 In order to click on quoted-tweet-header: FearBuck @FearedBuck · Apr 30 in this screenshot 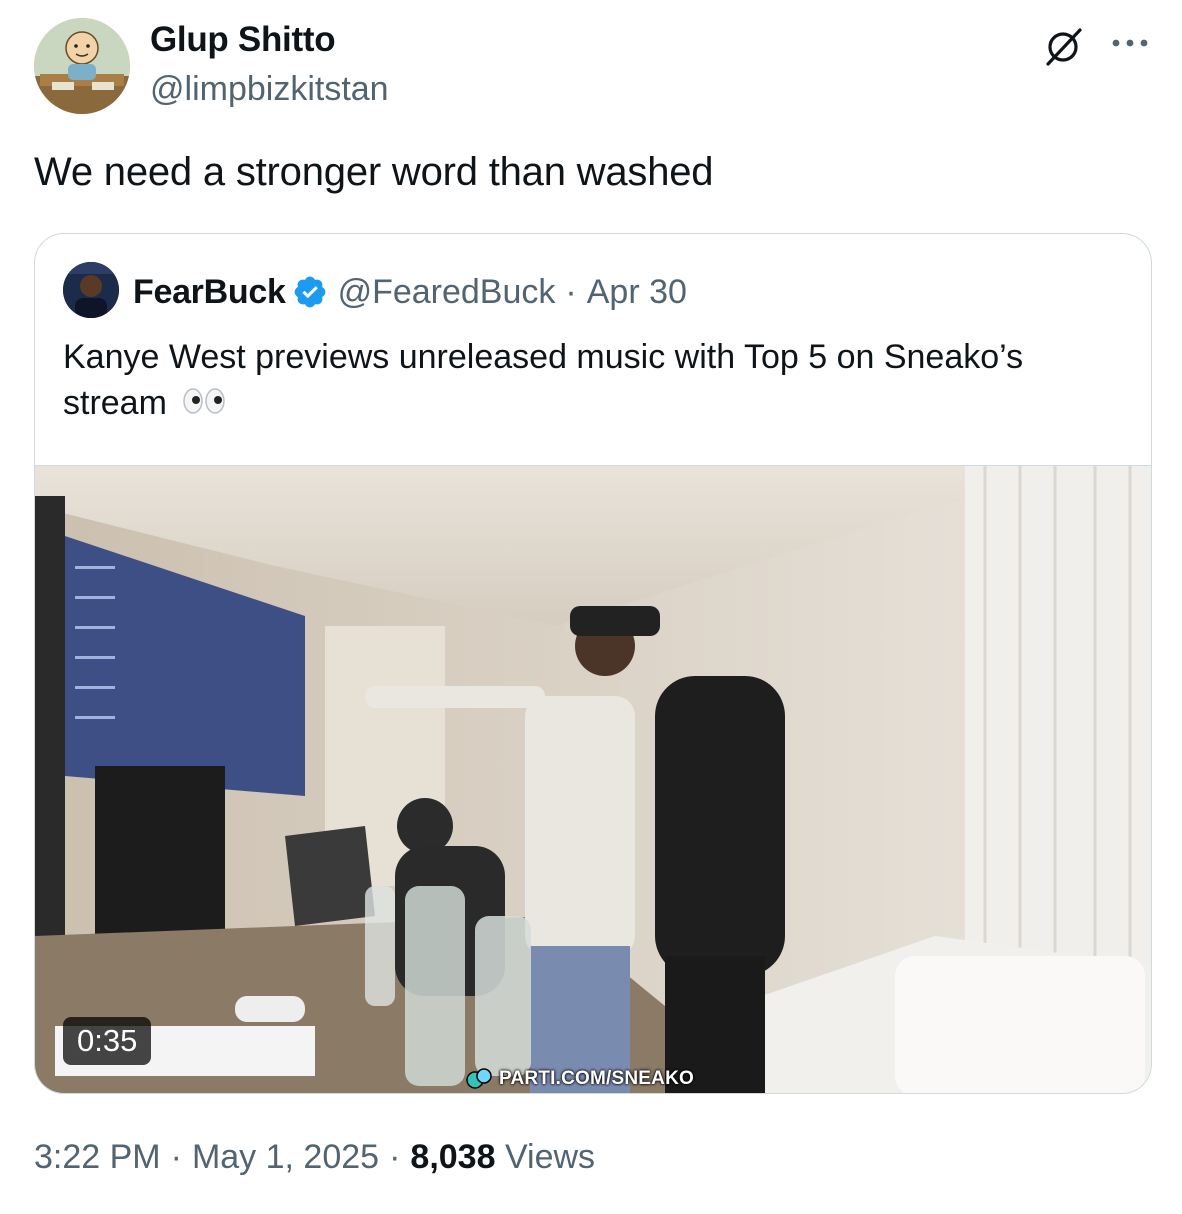, I will do `click(410, 292)`.